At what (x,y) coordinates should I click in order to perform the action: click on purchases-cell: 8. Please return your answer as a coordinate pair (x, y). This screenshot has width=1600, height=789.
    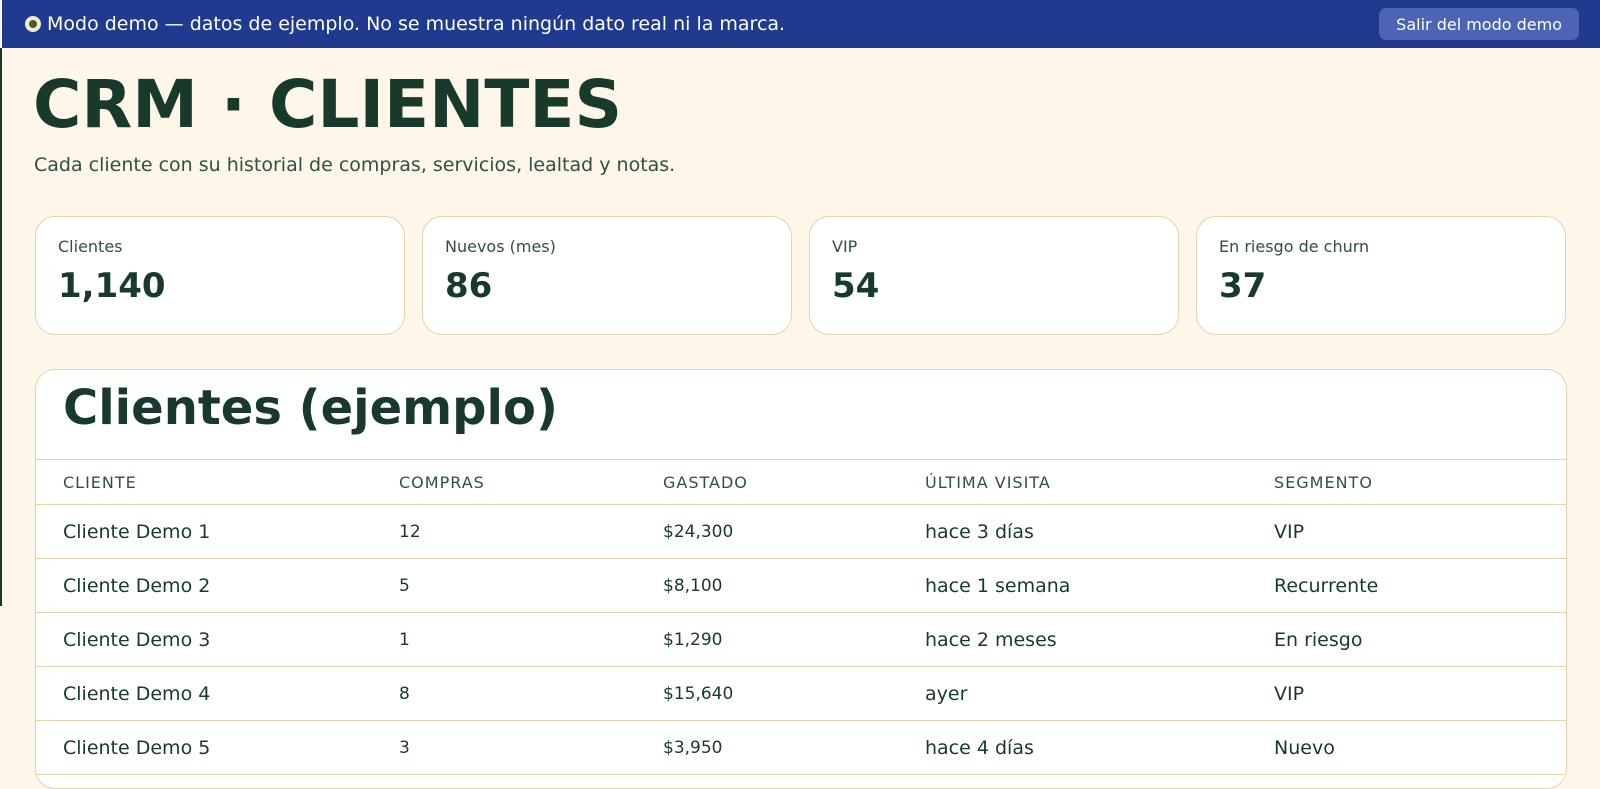
    Looking at the image, I should click on (531, 693).